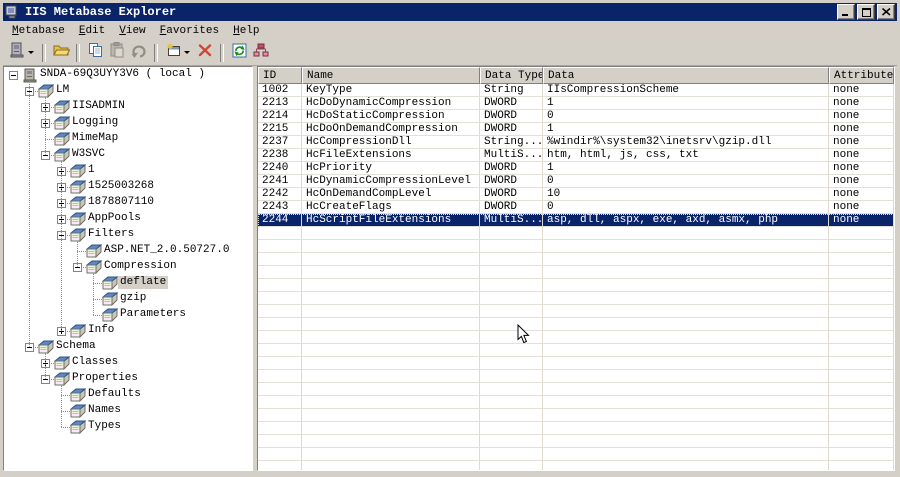 The image size is (900, 477). I want to click on table-row: 2240 HcPriority DWORD 1 none, so click(576, 168).